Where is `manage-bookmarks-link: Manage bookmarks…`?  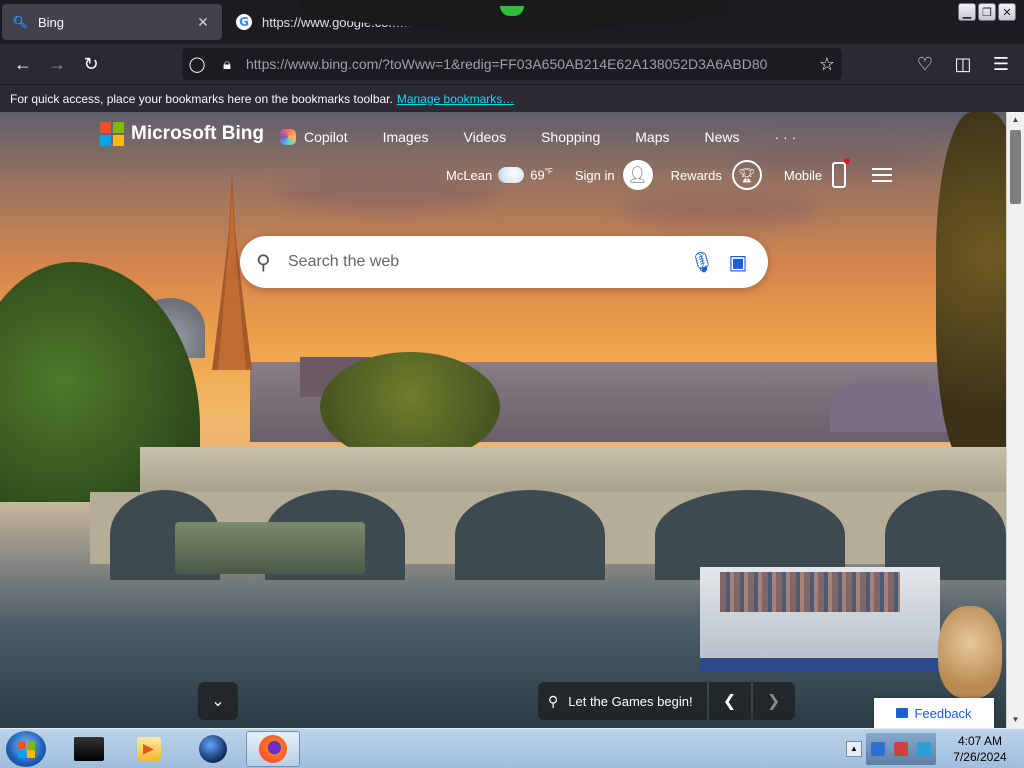
manage-bookmarks-link: Manage bookmarks… is located at coordinates (455, 99).